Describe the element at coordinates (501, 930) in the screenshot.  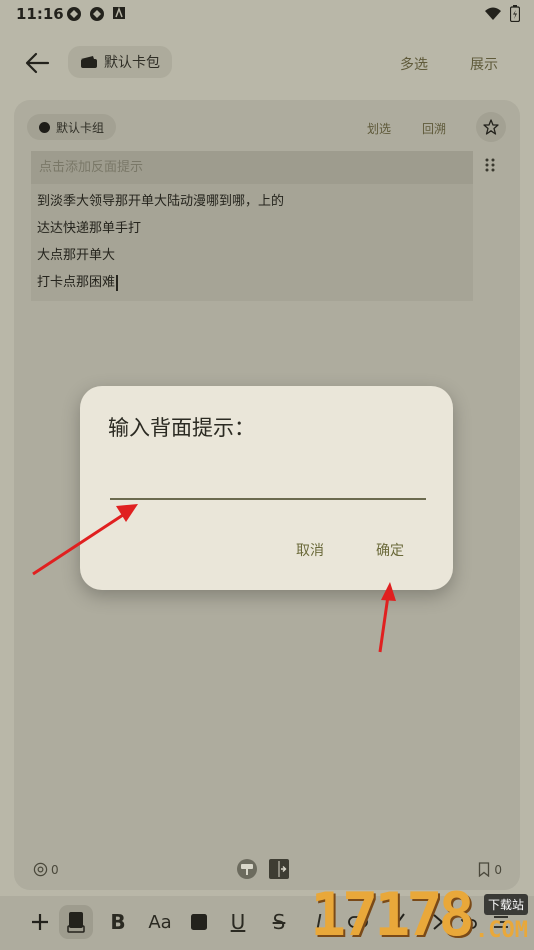
I see `watermark-domain: .COM` at that location.